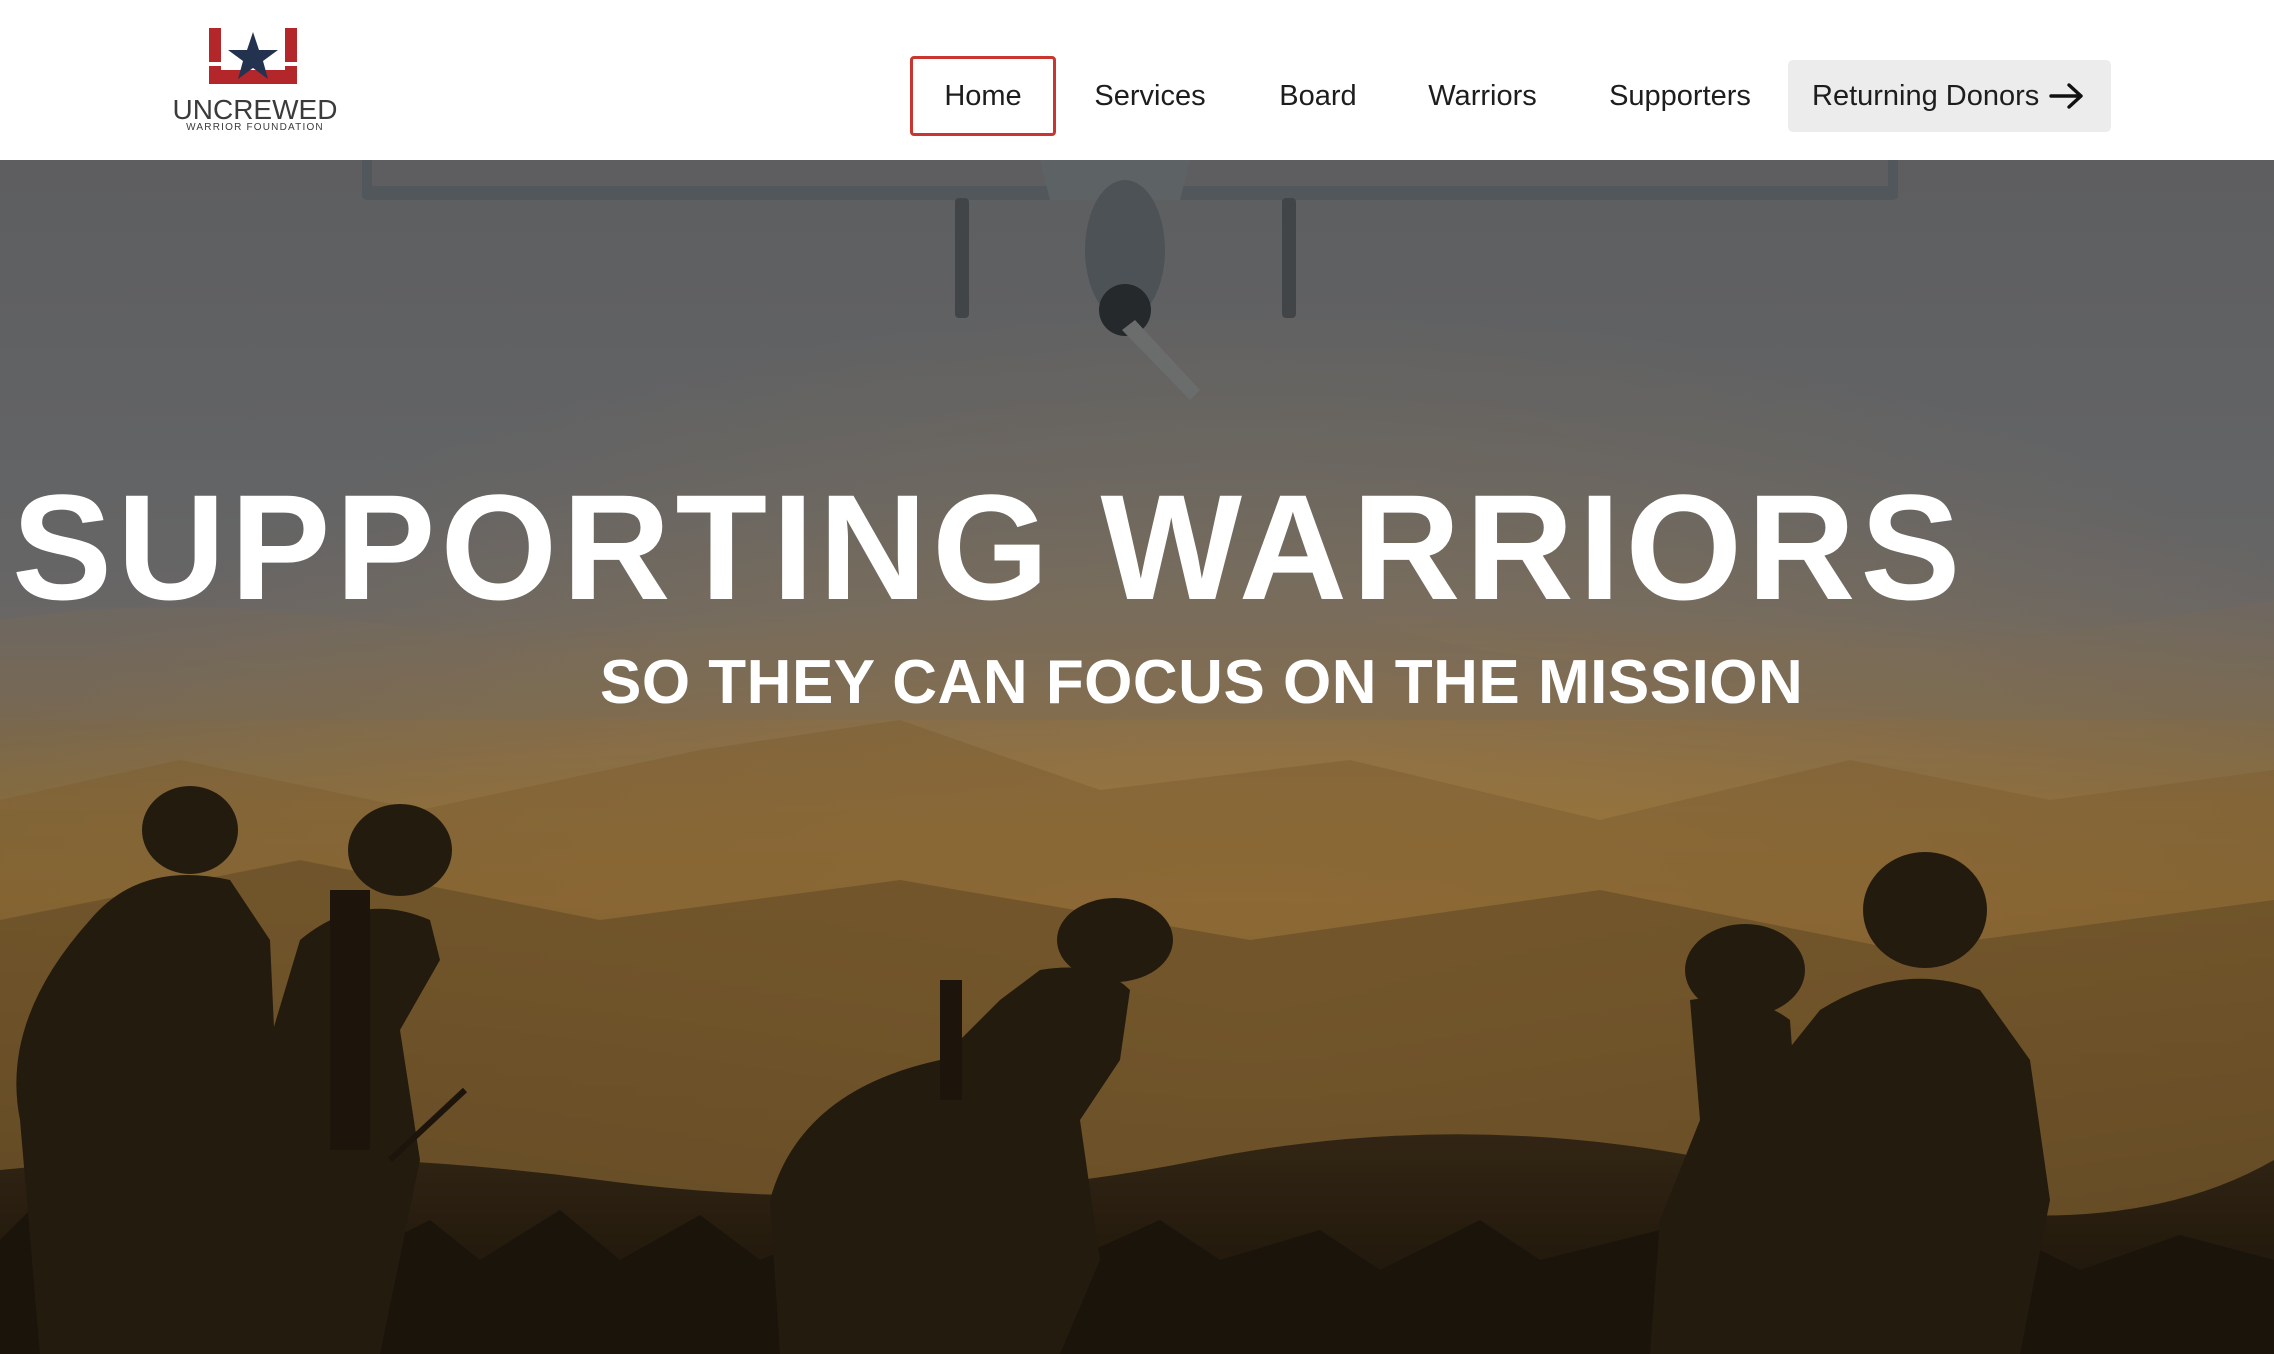 The image size is (2274, 1354). What do you see at coordinates (1202, 682) in the screenshot?
I see `hero-subtitle: SO THEY CAN FOCUS ON THE MISSION` at bounding box center [1202, 682].